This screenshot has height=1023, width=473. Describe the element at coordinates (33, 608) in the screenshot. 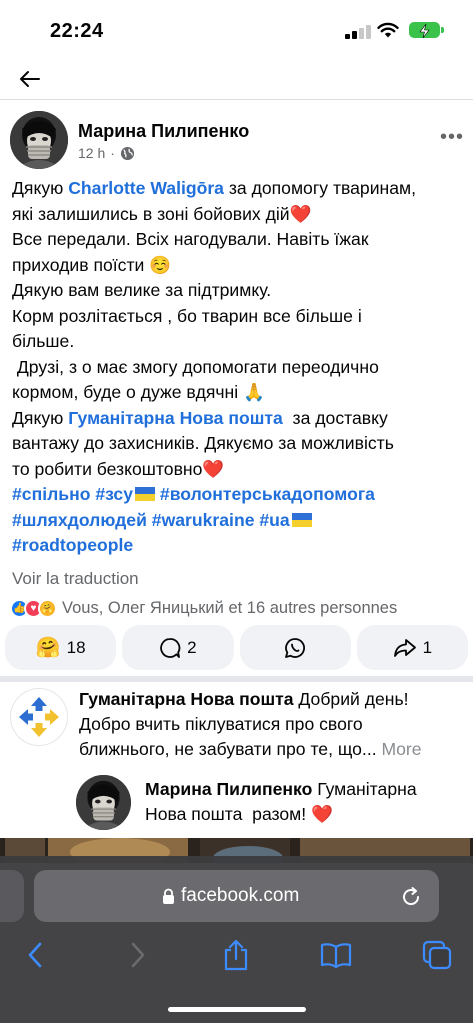

I see `reaction-icons: 👍 ♥ 🤗` at that location.